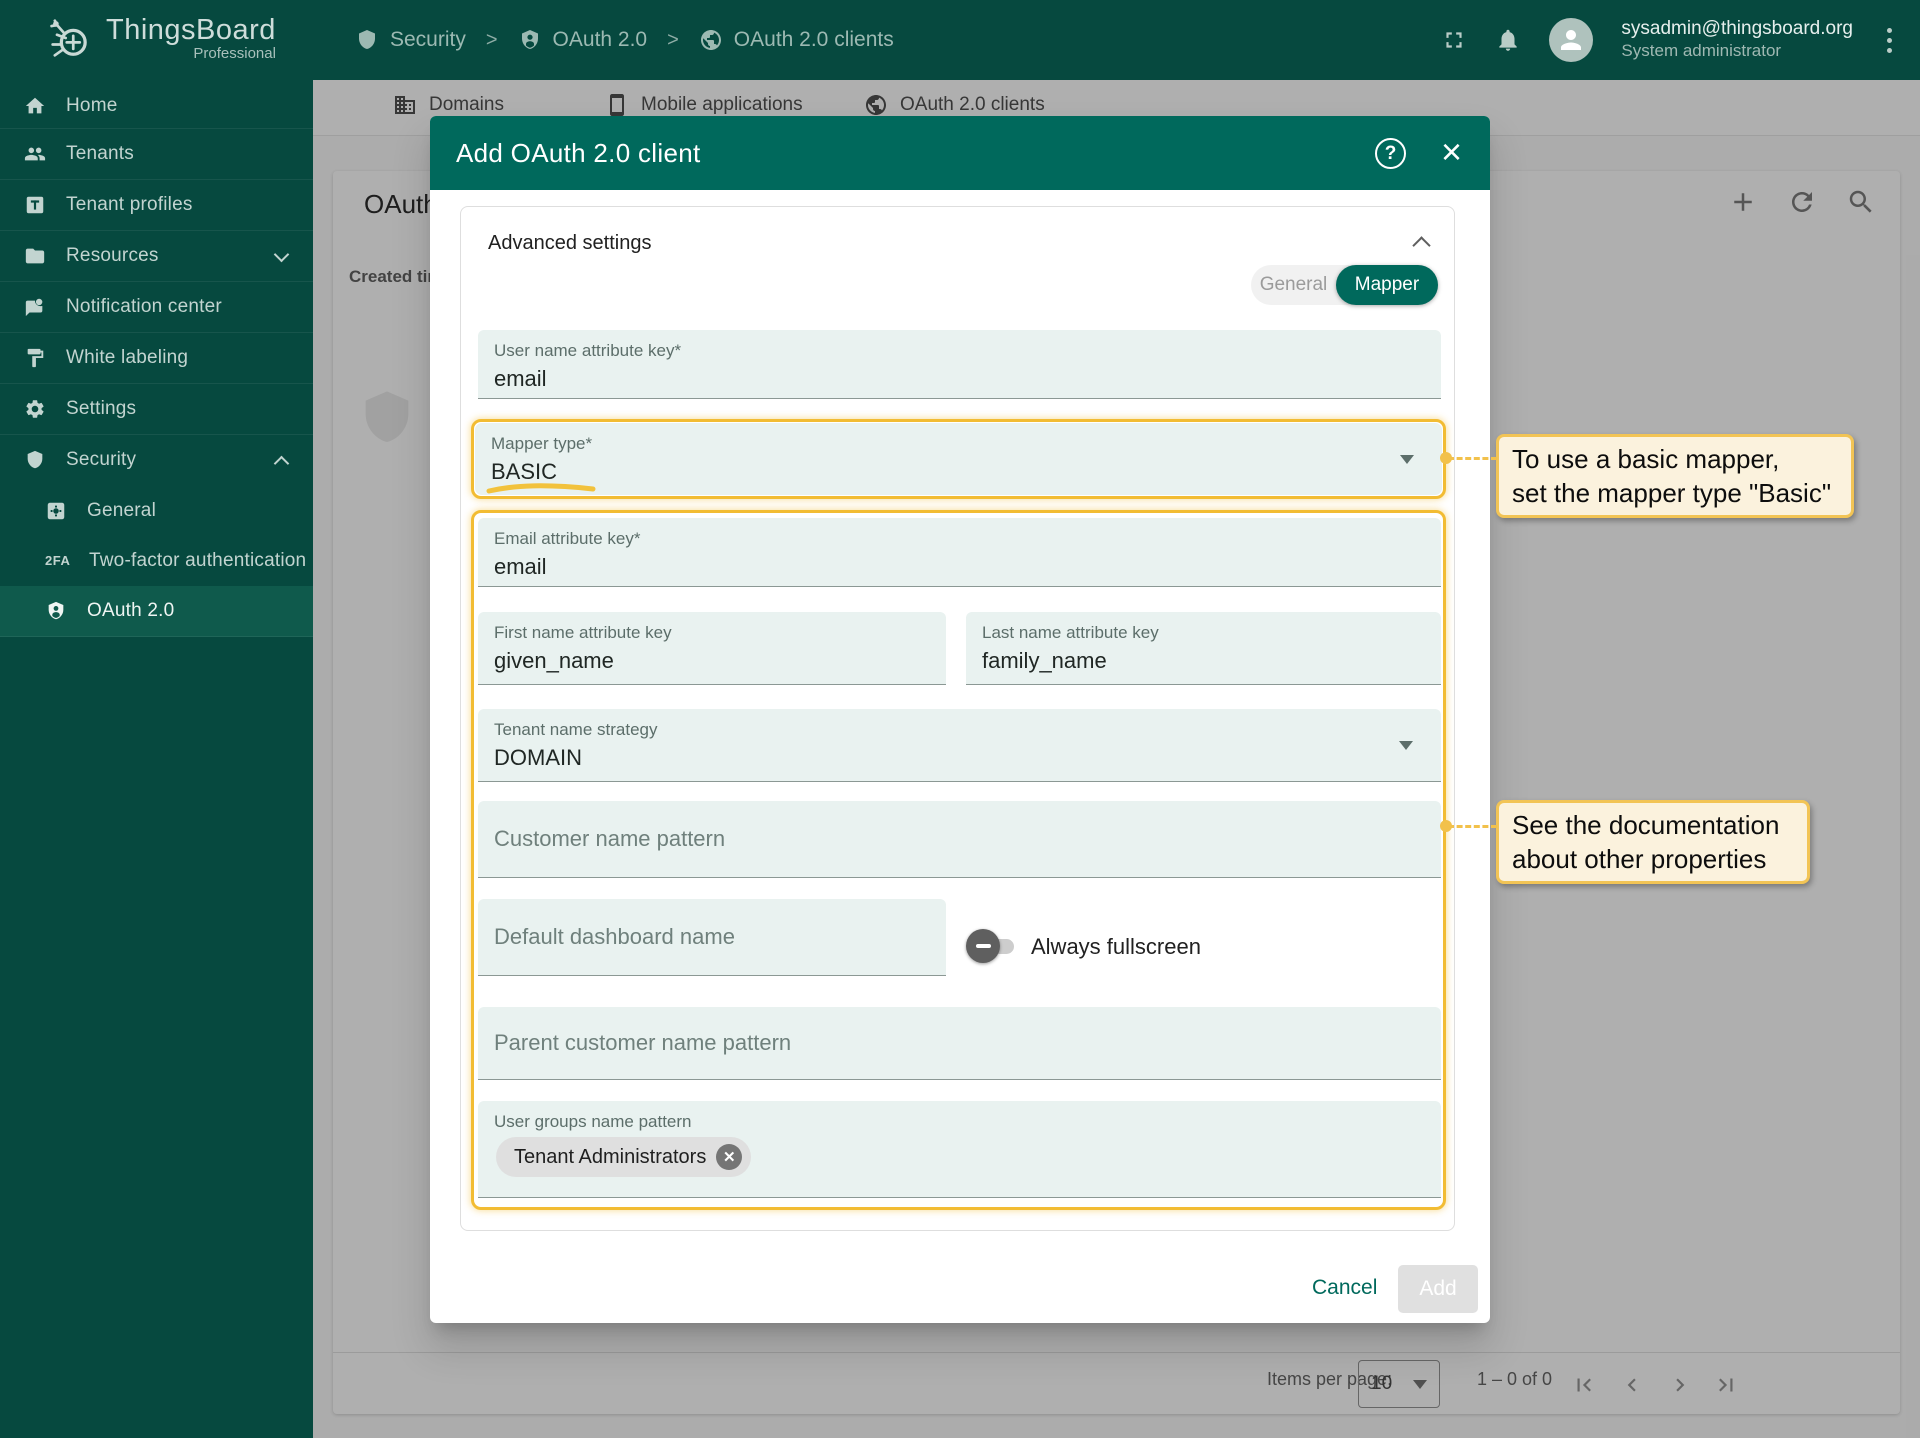 Image resolution: width=1920 pixels, height=1438 pixels. What do you see at coordinates (35, 256) in the screenshot?
I see `folder-icon` at bounding box center [35, 256].